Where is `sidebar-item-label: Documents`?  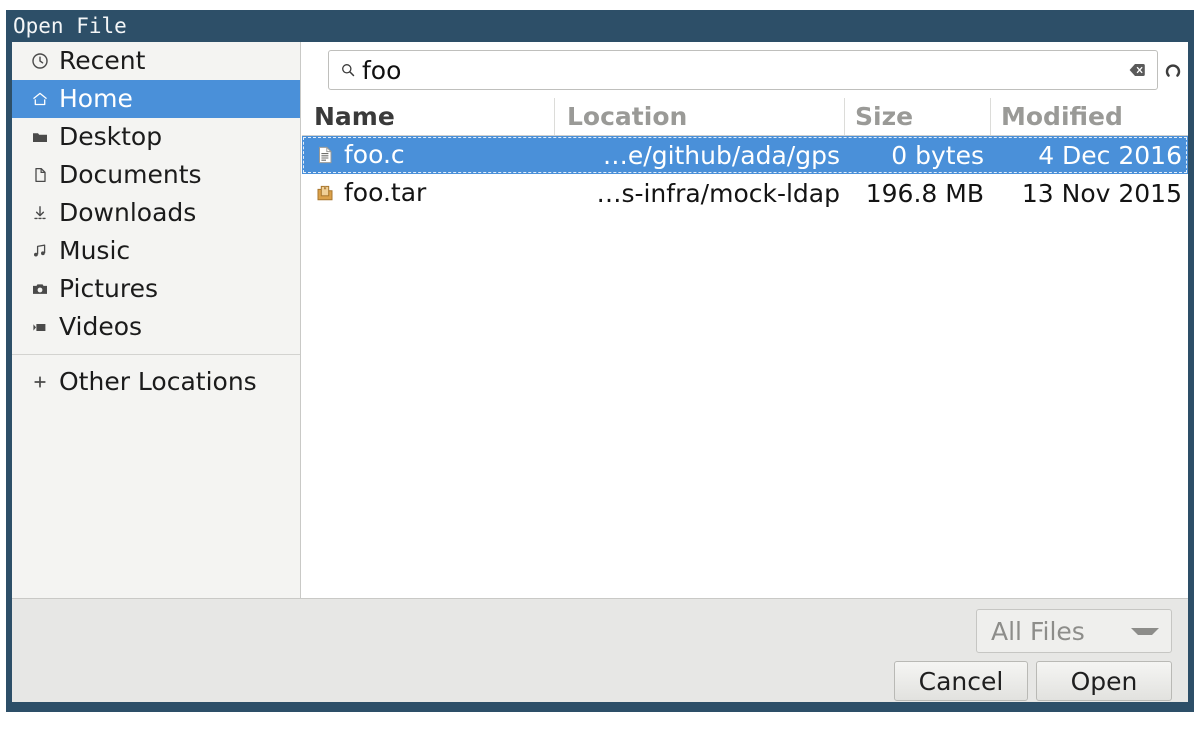
sidebar-item-label: Documents is located at coordinates (130, 174).